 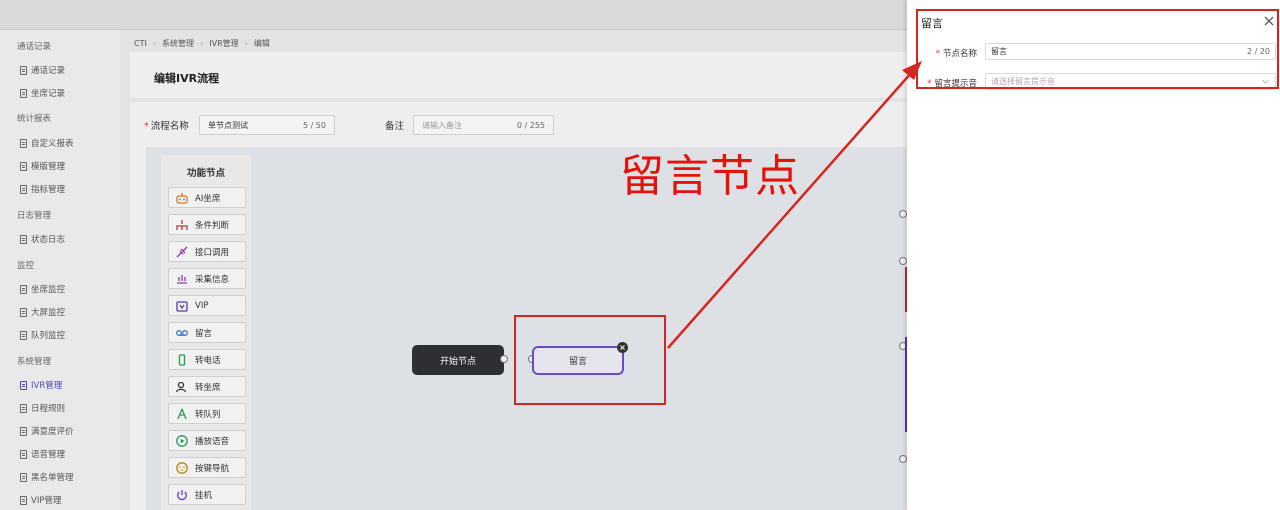 I want to click on agent-icon, so click(x=181, y=386).